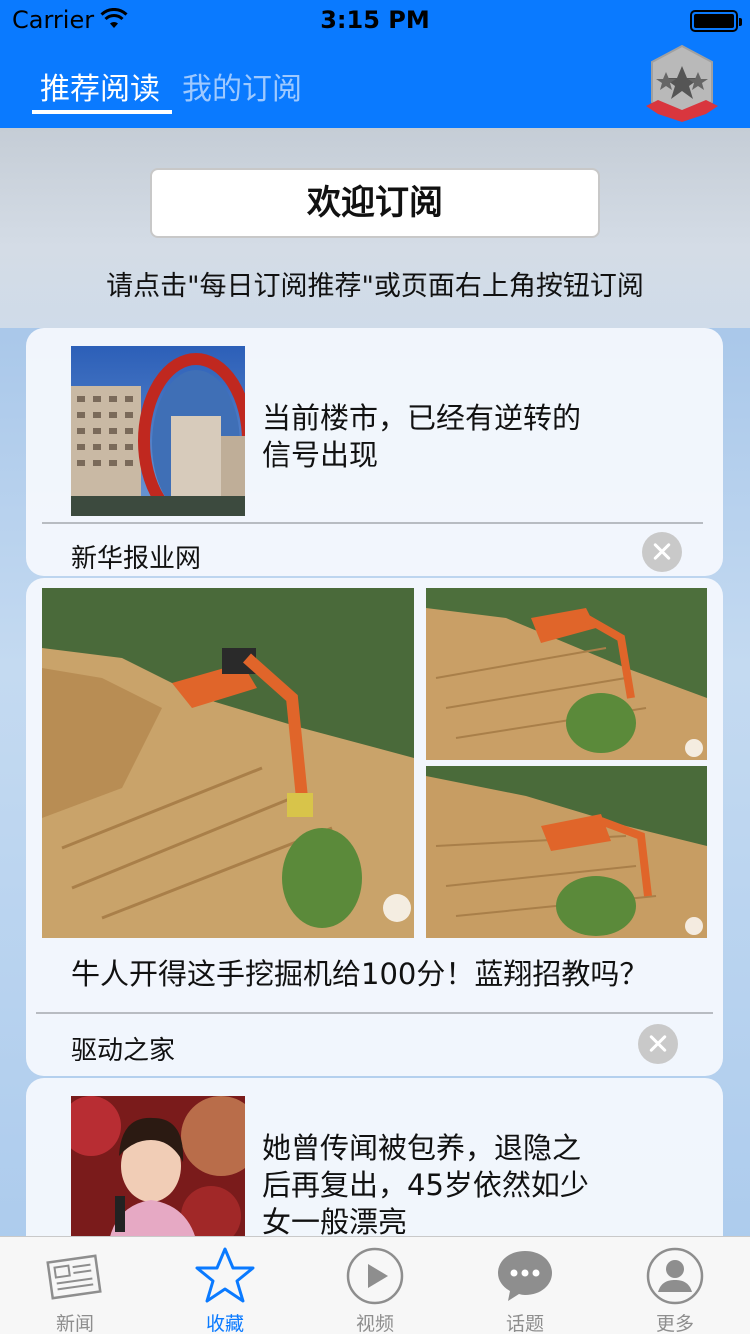 This screenshot has width=750, height=1334. I want to click on tab-label: 更多, so click(674, 1323).